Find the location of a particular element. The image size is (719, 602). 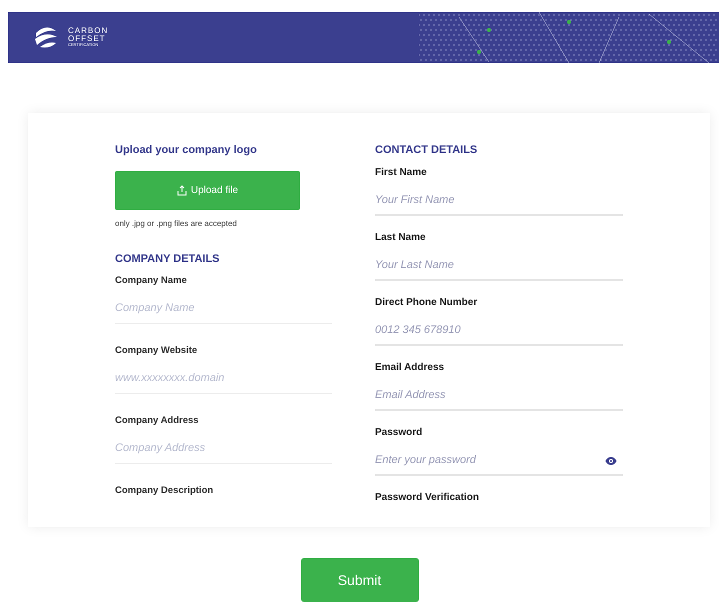

field-label: Company Website is located at coordinates (156, 351).